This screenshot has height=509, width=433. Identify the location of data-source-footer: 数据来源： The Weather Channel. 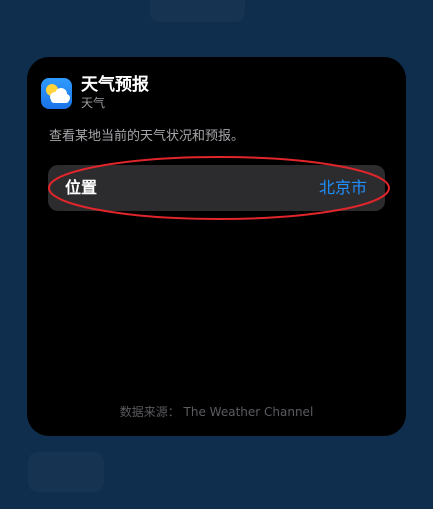
(216, 412).